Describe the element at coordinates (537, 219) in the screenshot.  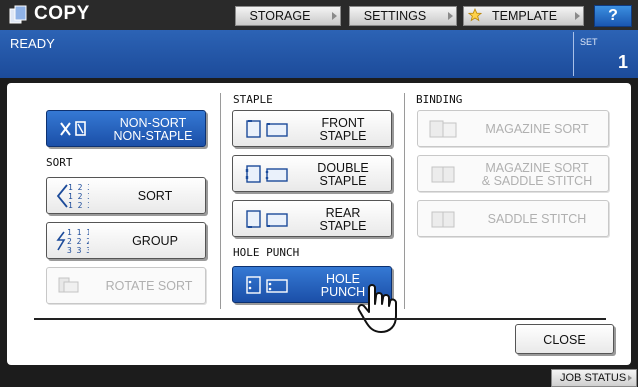
I see `saddle-stitch-label: SADDLE STITCH` at that location.